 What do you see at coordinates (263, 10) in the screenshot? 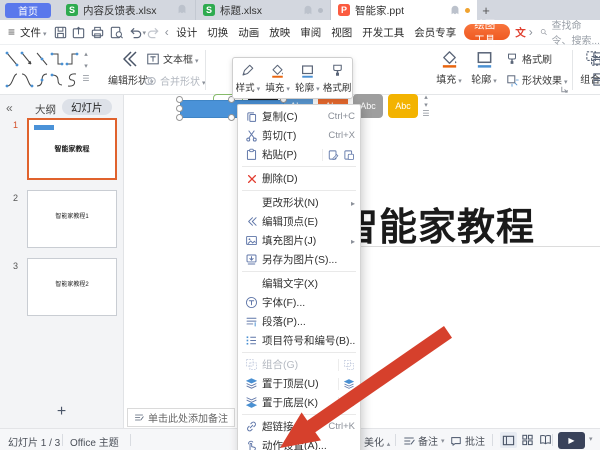
I see `doc-tab-2: S 标题.xlsx` at bounding box center [263, 10].